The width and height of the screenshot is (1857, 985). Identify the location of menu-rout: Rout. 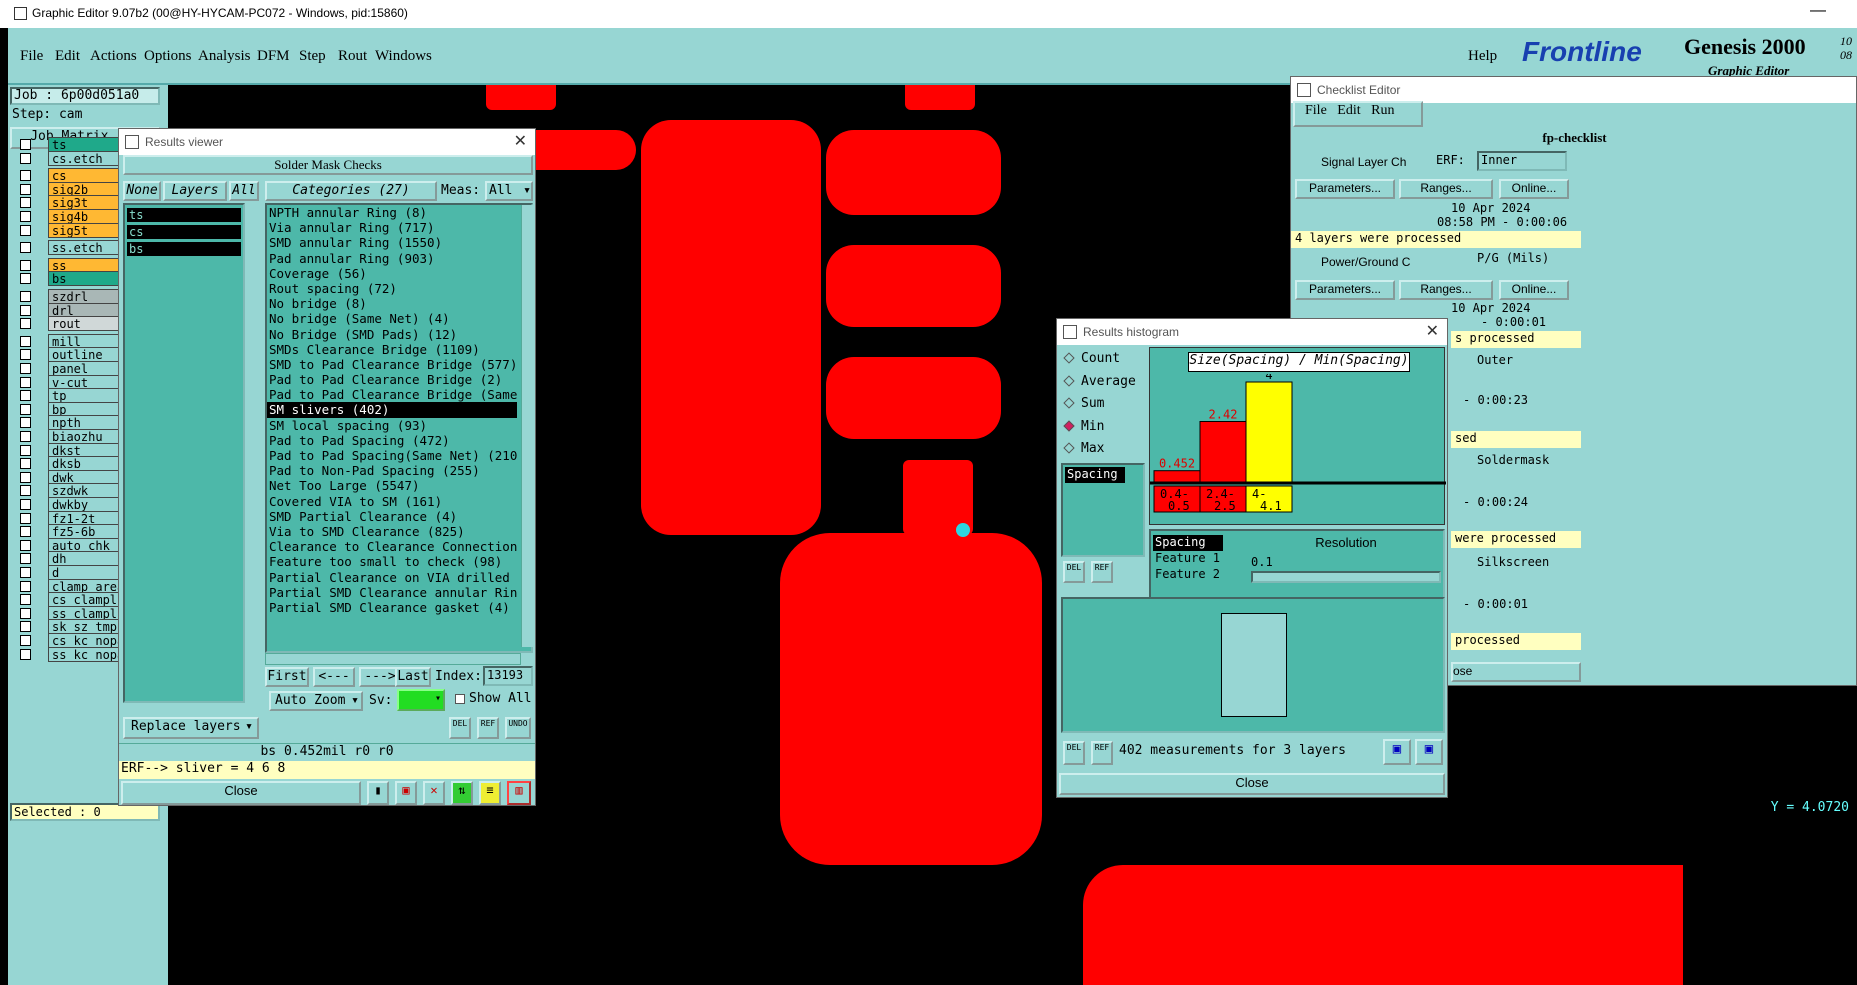
(352, 56).